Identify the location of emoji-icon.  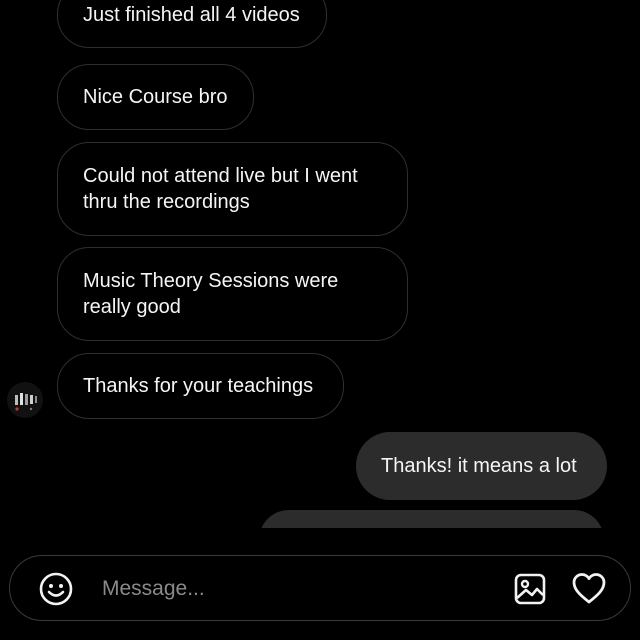
(56, 589).